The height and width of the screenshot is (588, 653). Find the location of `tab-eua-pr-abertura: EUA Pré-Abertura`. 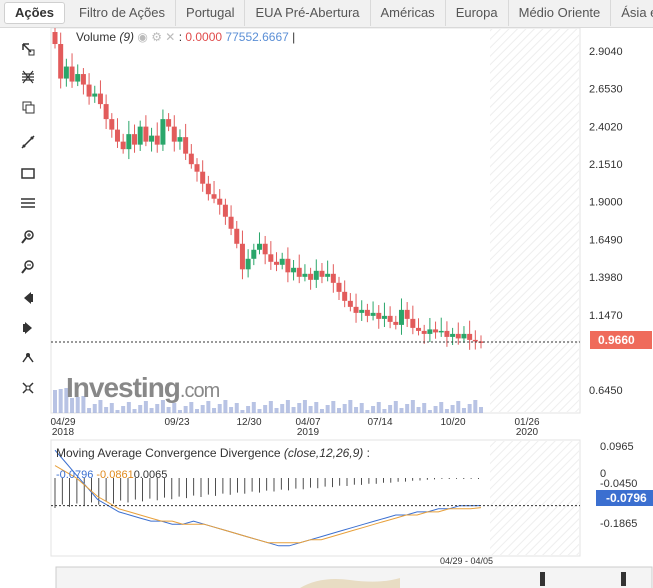

tab-eua-pr-abertura: EUA Pré-Abertura is located at coordinates (308, 13).